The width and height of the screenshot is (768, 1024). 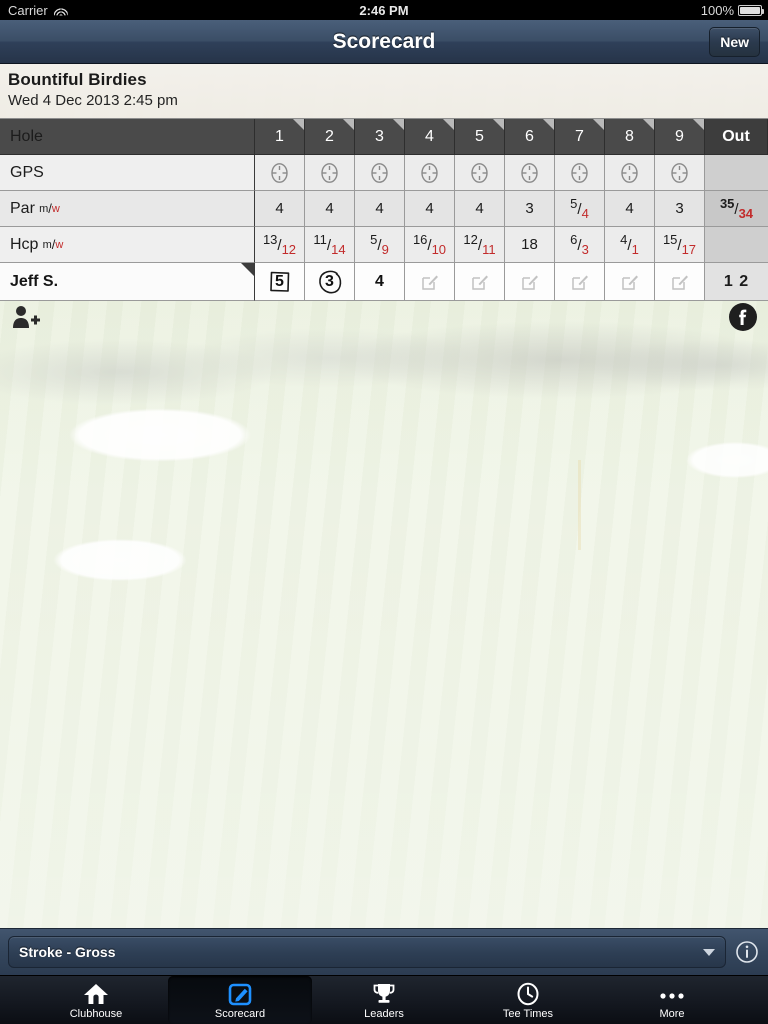 What do you see at coordinates (672, 1014) in the screenshot?
I see `tab-label-more: More` at bounding box center [672, 1014].